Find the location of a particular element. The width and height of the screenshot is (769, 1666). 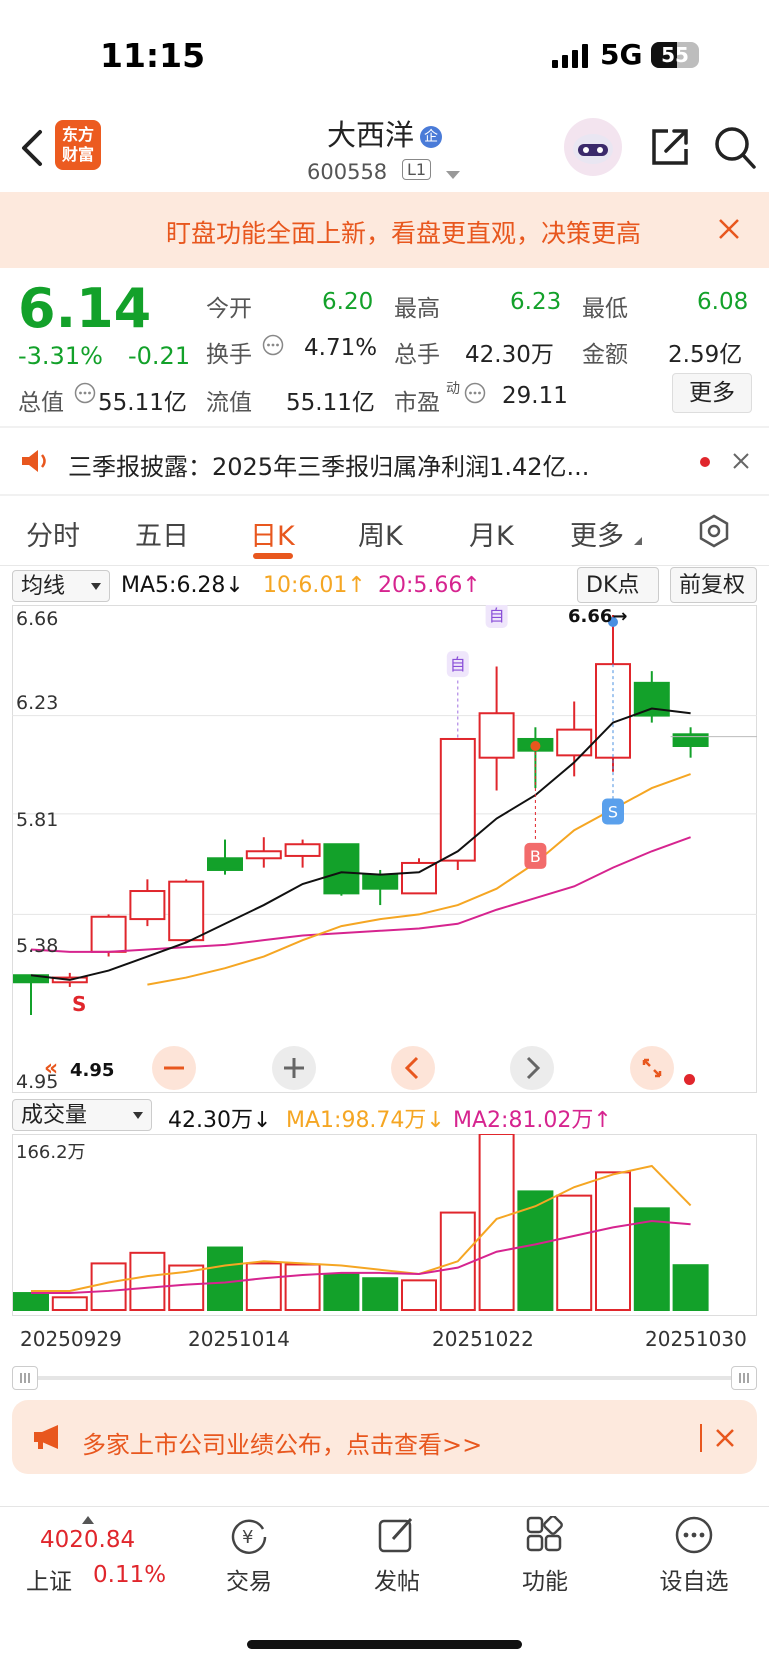

volume-selector: 成交量 is located at coordinates (82, 1115).